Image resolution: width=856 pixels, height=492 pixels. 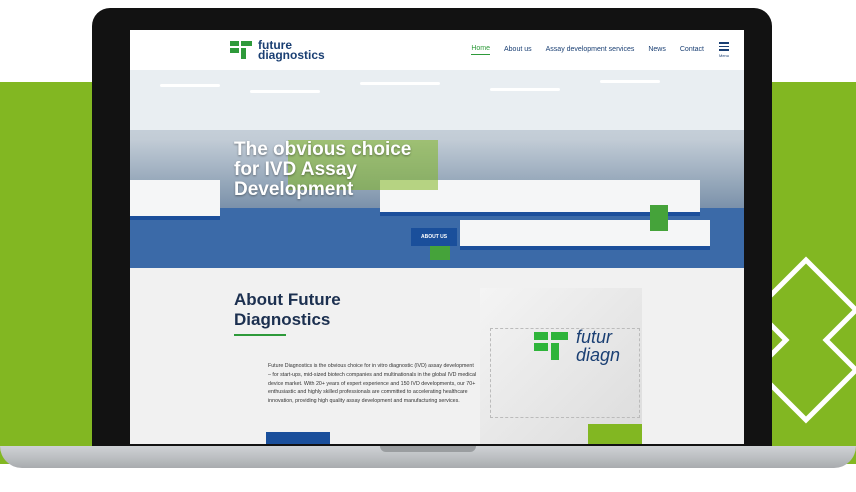 What do you see at coordinates (434, 237) in the screenshot?
I see `about-us-button: ABOUT US` at bounding box center [434, 237].